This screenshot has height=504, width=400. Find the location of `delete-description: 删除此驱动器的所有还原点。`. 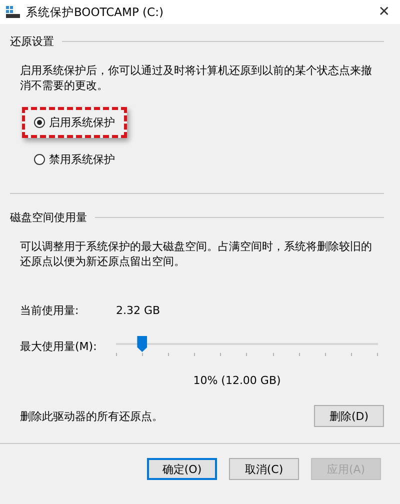

delete-description: 删除此驱动器的所有还原点。 is located at coordinates (91, 416).